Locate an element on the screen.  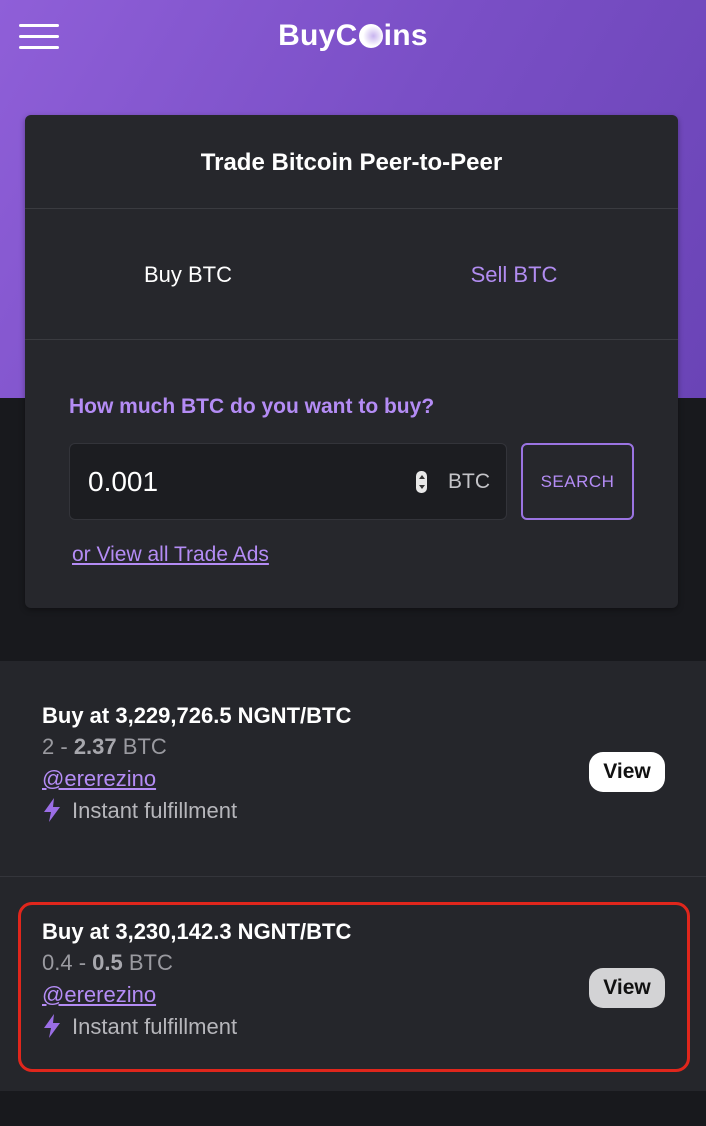
view-all-trade-ads-link: or View all Trade Ads is located at coordinates (170, 555).